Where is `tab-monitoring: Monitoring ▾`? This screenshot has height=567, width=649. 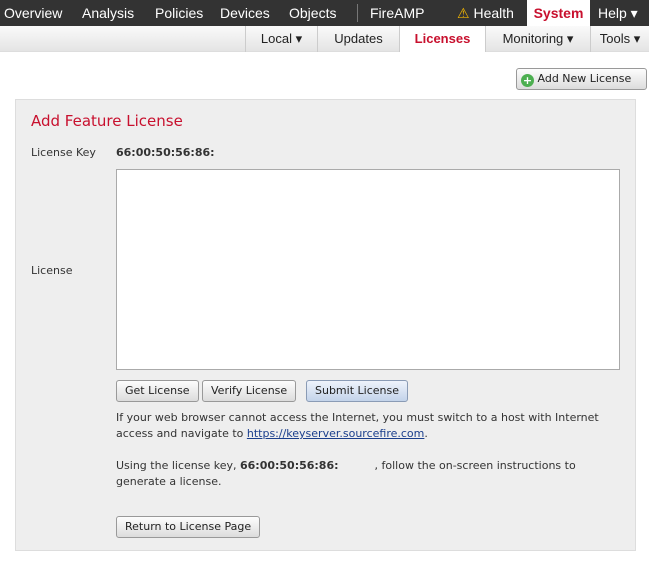 tab-monitoring: Monitoring ▾ is located at coordinates (537, 39).